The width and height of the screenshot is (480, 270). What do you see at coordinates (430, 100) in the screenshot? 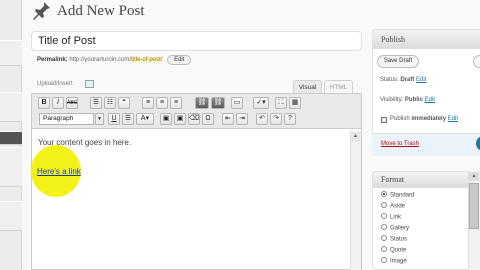
I see `visibility-edit-link: Edit` at bounding box center [430, 100].